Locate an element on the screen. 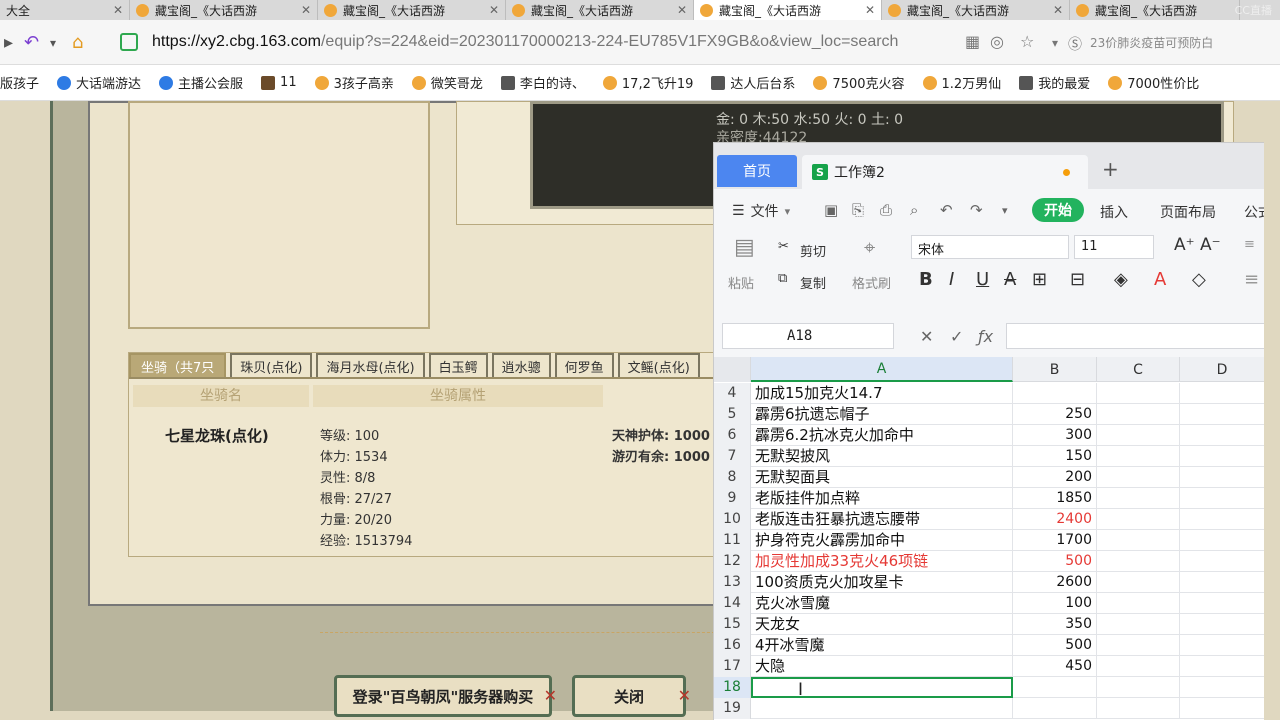 Image resolution: width=1280 pixels, height=720 pixels. cell-b: 350 is located at coordinates (1055, 624).